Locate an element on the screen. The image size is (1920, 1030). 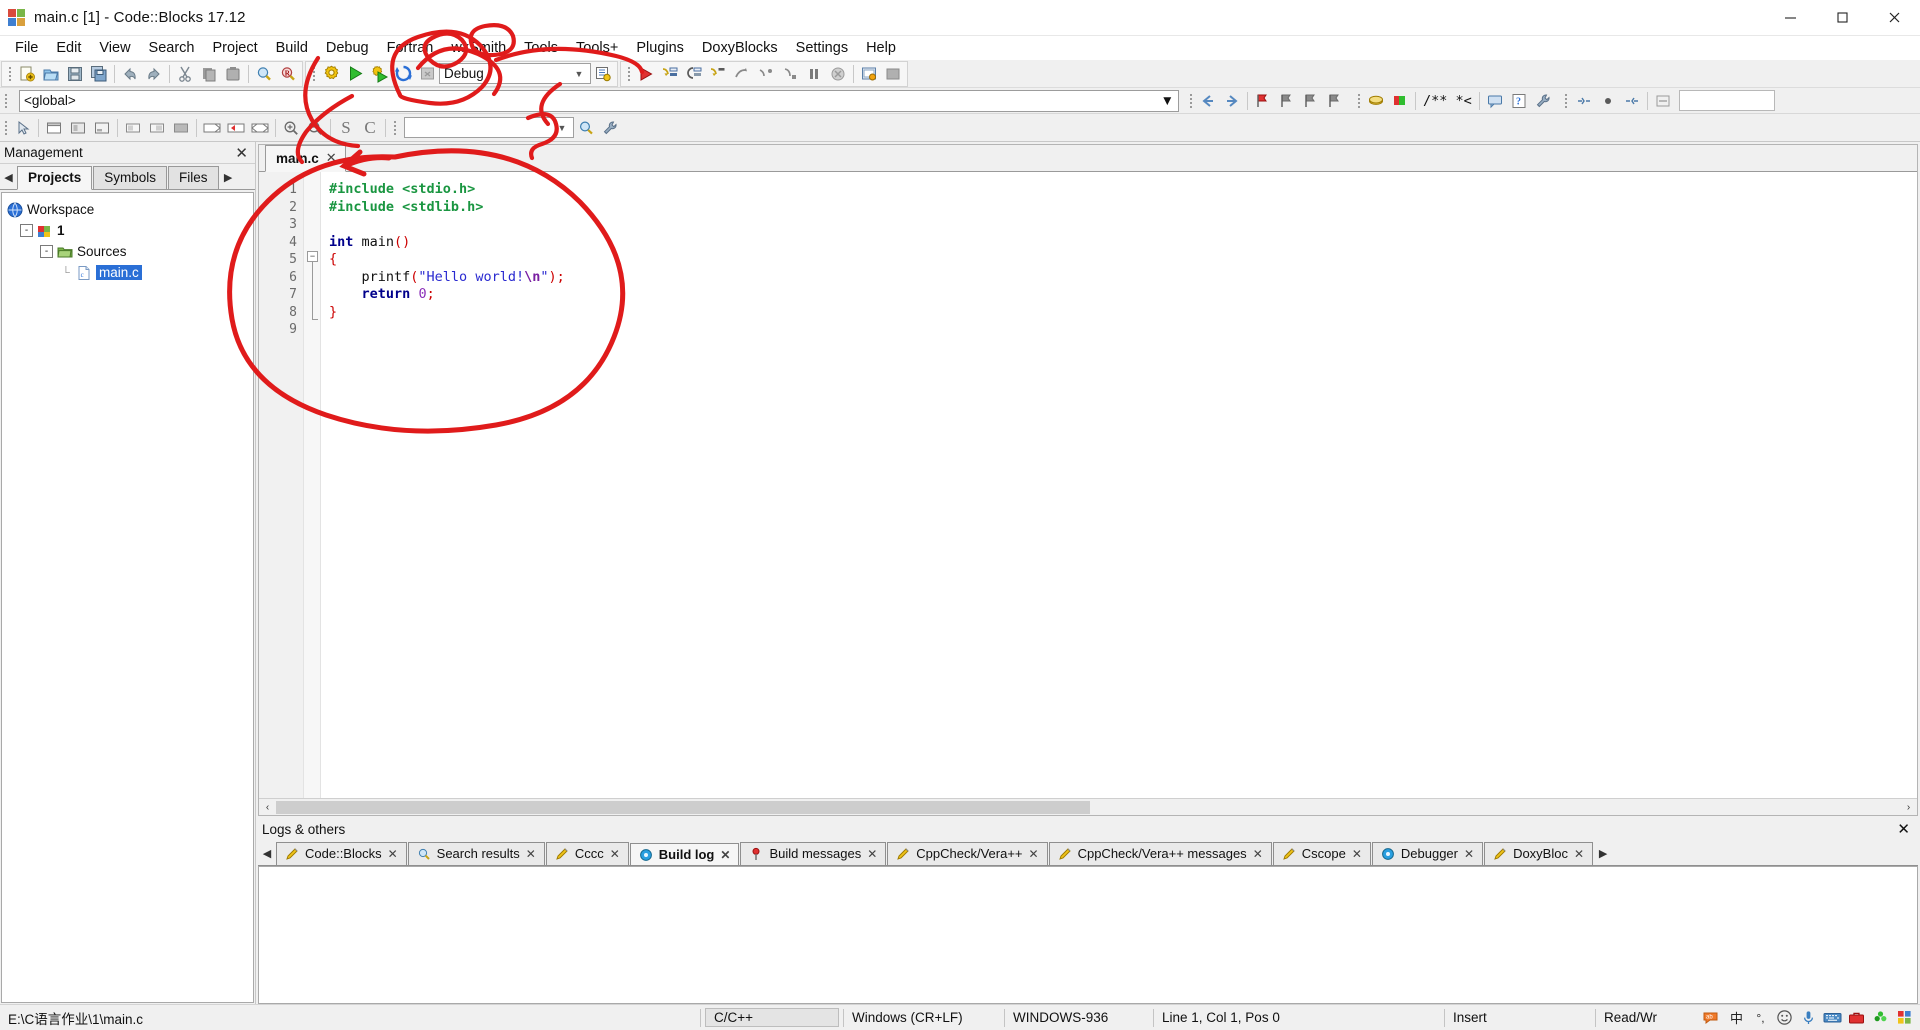
log-tab-cppcheck-vera: CppCheck/Vera++ ✕ is located at coordinates (967, 853).